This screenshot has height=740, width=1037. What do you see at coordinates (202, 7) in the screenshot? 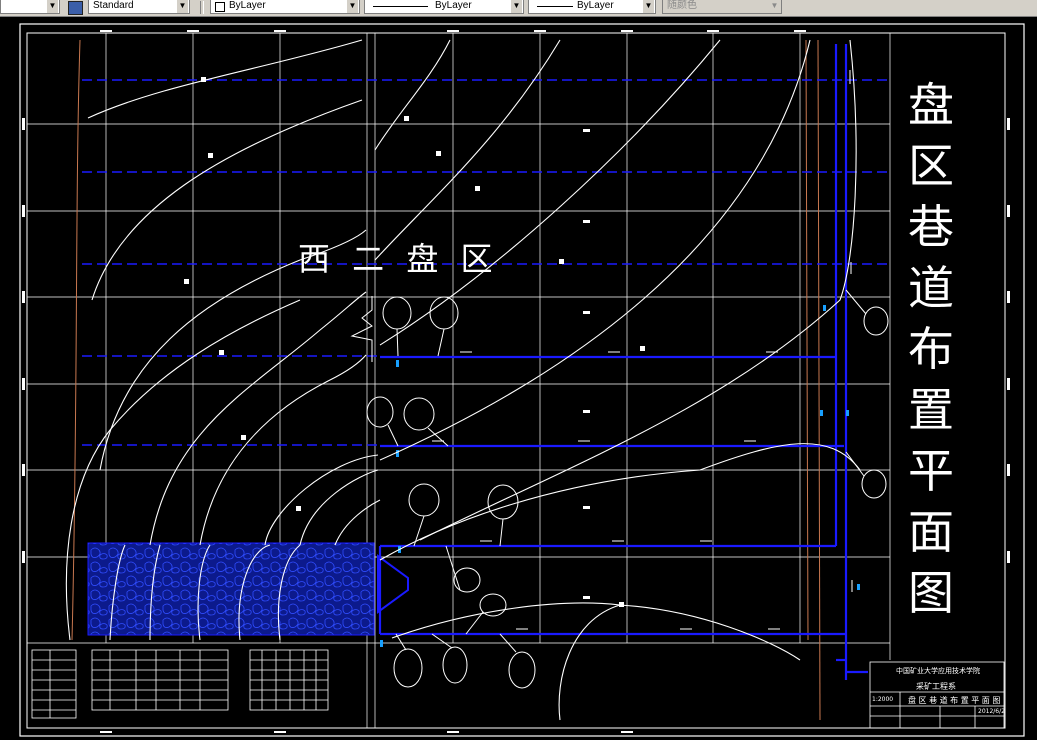
I see `toolbar-separator` at bounding box center [202, 7].